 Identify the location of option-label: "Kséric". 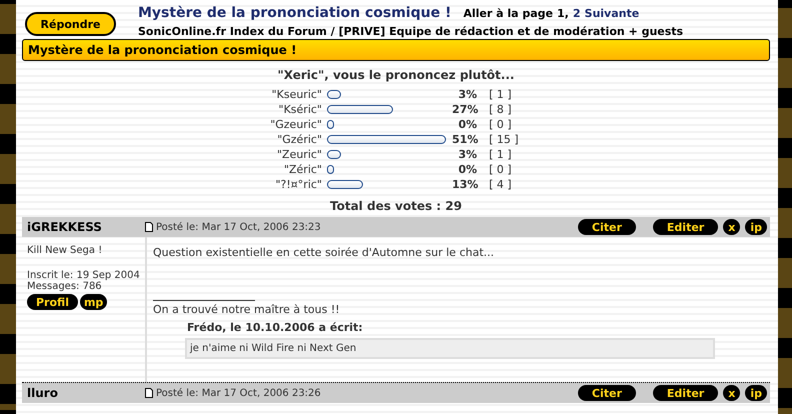
(300, 109).